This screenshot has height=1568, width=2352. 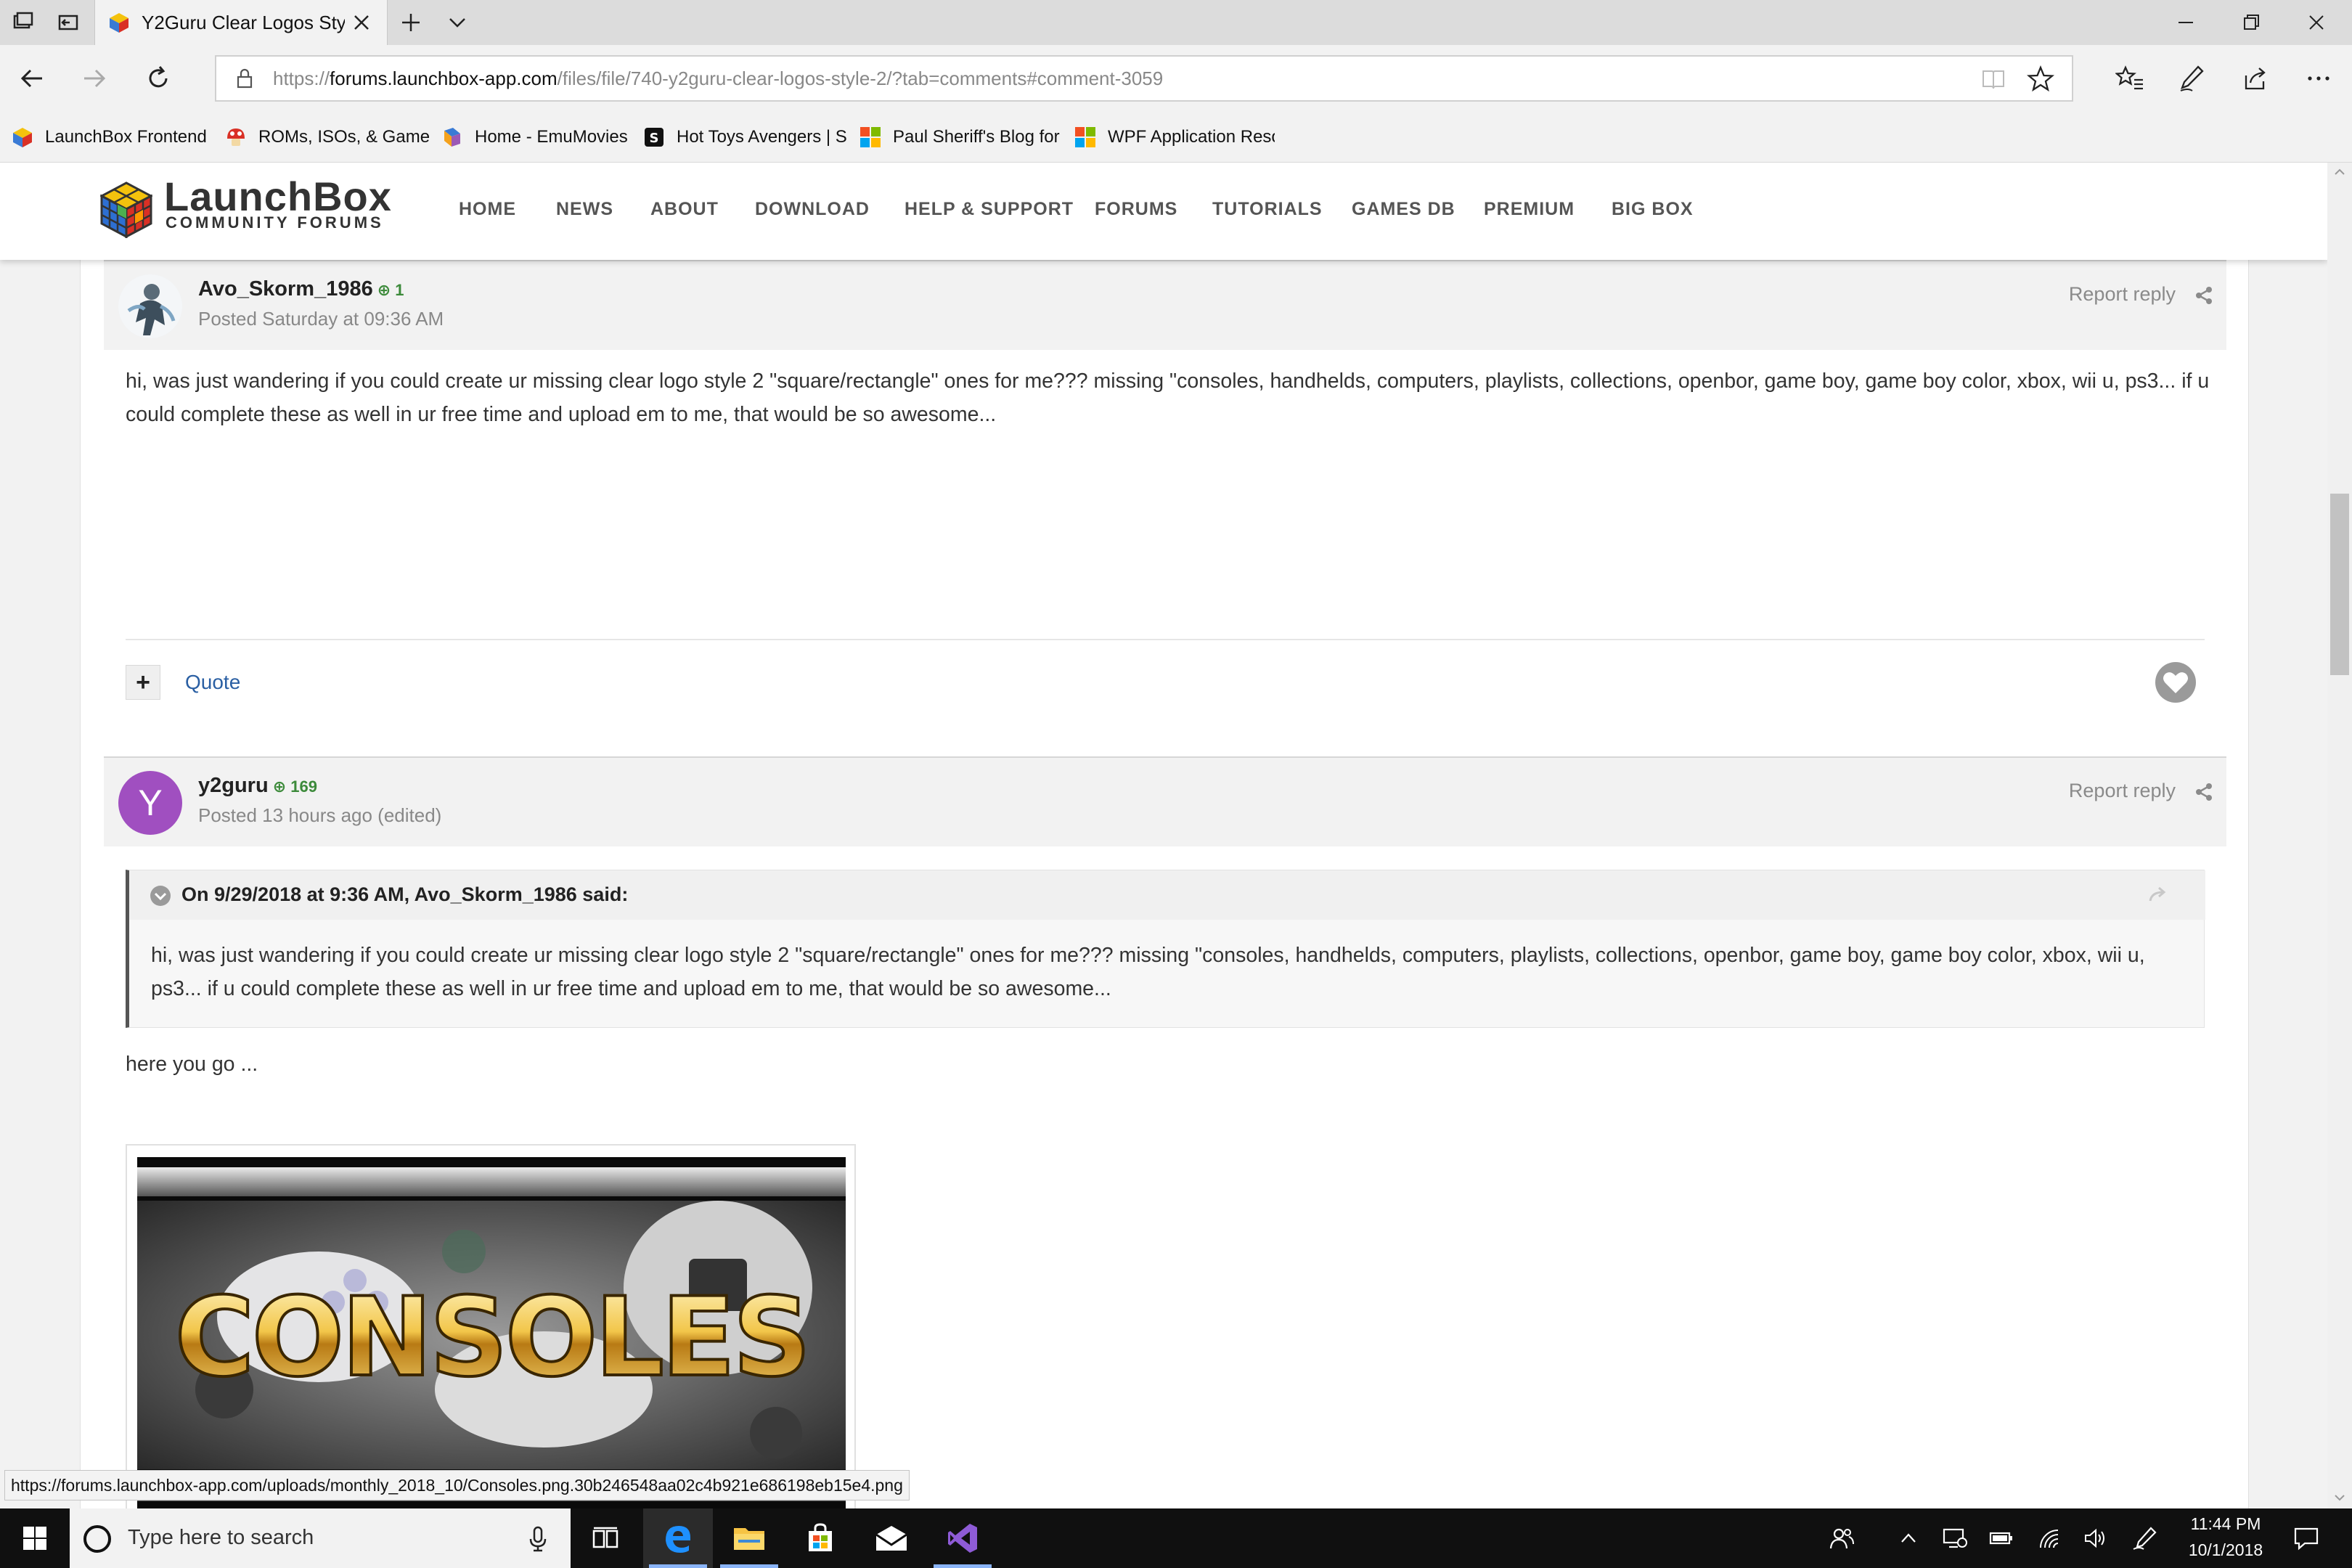 What do you see at coordinates (2096, 1538) in the screenshot?
I see `volume-speaker-icon` at bounding box center [2096, 1538].